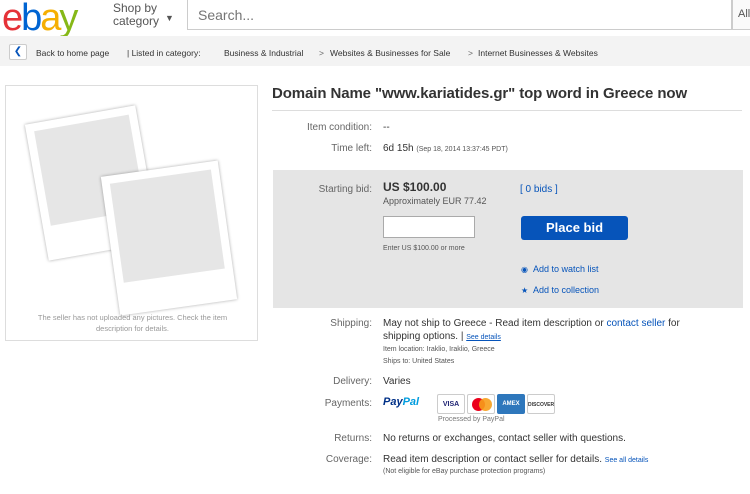 The image size is (750, 494). I want to click on search-input, so click(458, 15).